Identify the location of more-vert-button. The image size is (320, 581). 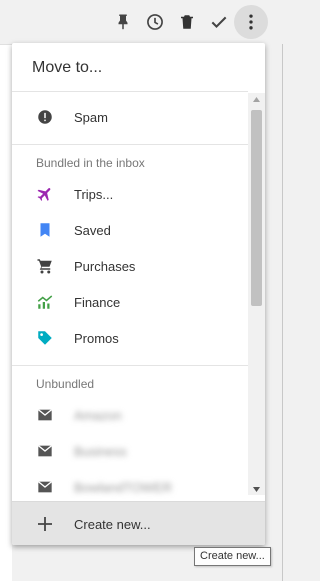
(251, 22).